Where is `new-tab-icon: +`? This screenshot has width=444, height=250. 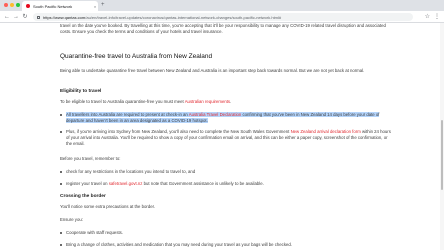 new-tab-icon: + is located at coordinates (103, 5).